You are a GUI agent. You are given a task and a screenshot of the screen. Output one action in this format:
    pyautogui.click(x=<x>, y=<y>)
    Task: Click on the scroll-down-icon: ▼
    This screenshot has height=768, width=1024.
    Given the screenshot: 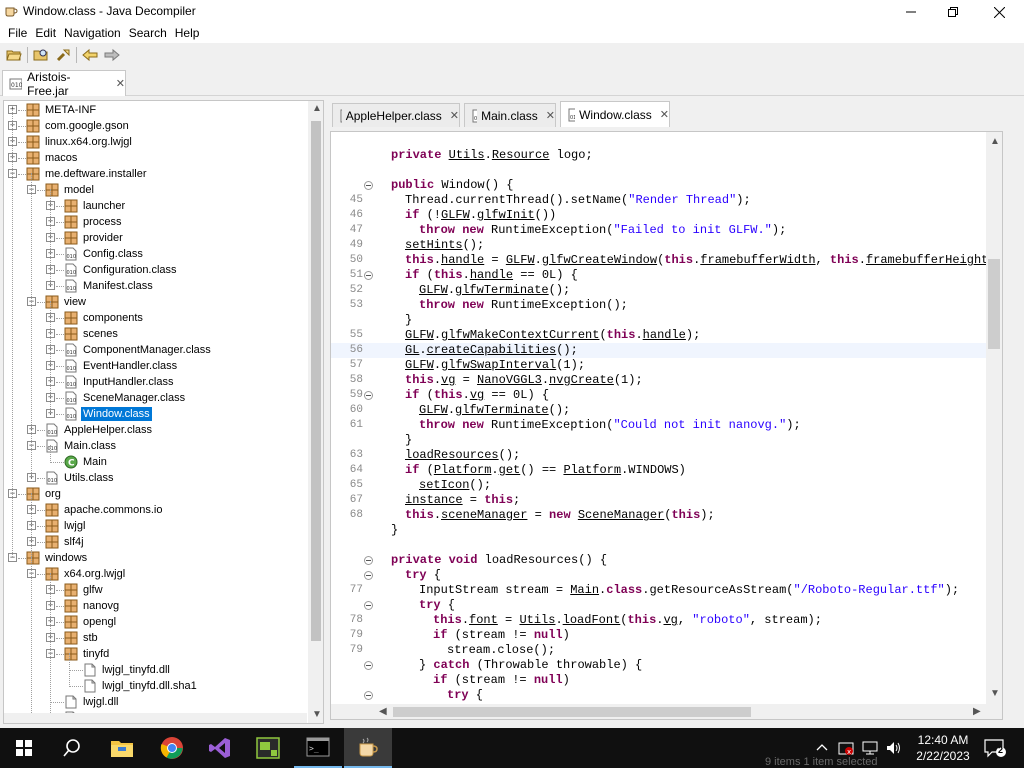 What is the action you would take?
    pyautogui.click(x=995, y=693)
    